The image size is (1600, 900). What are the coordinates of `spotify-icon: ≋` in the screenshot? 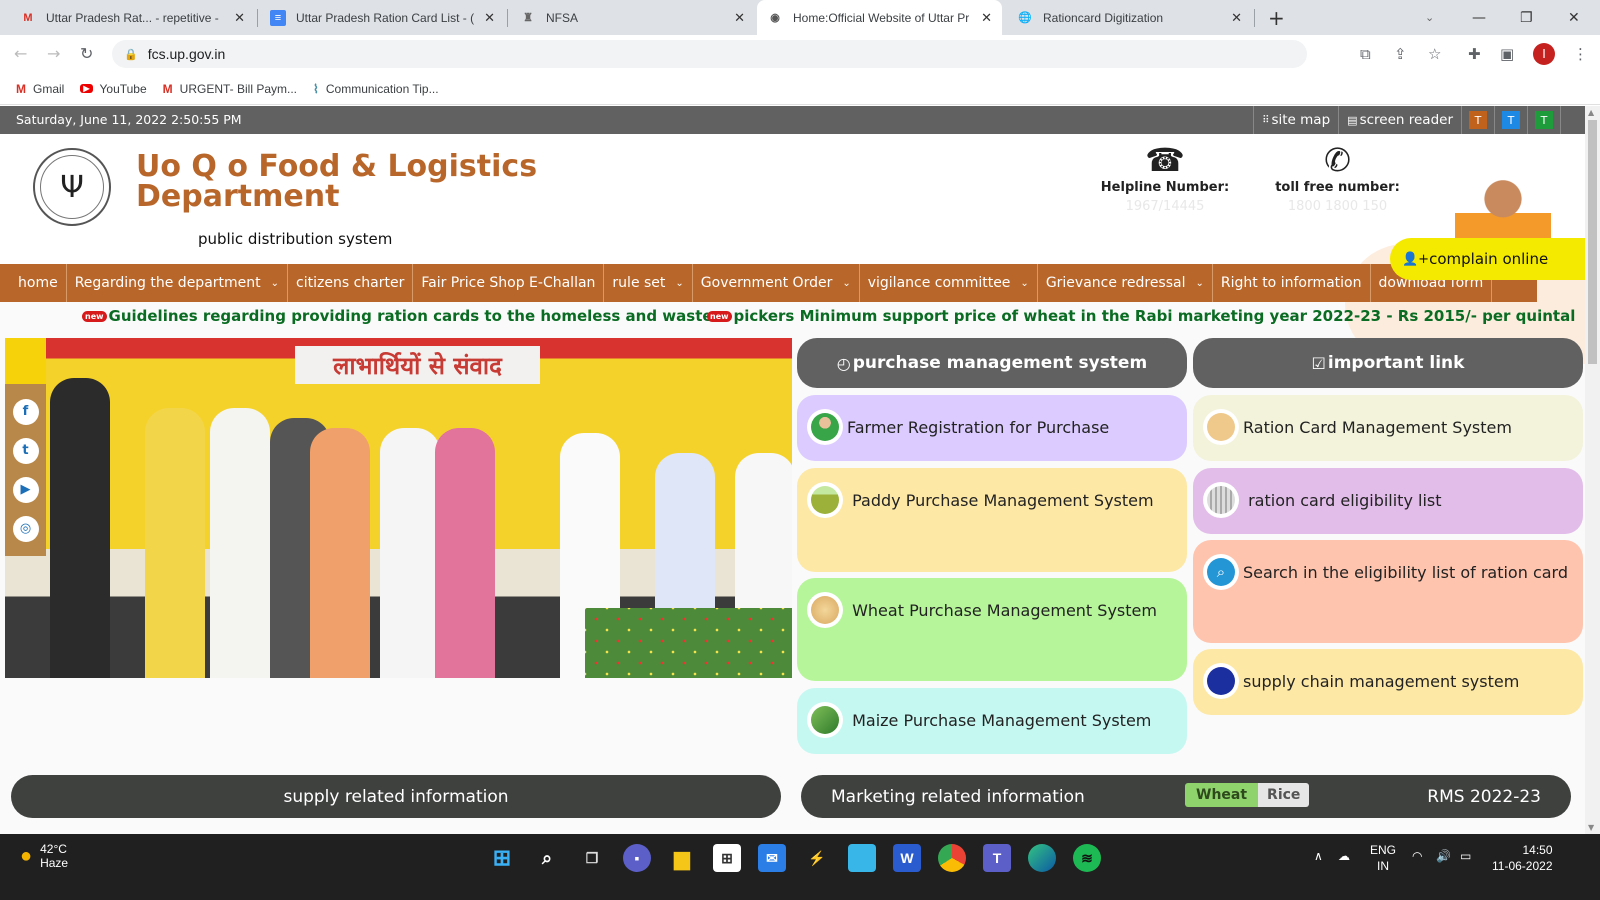 It's located at (1087, 858).